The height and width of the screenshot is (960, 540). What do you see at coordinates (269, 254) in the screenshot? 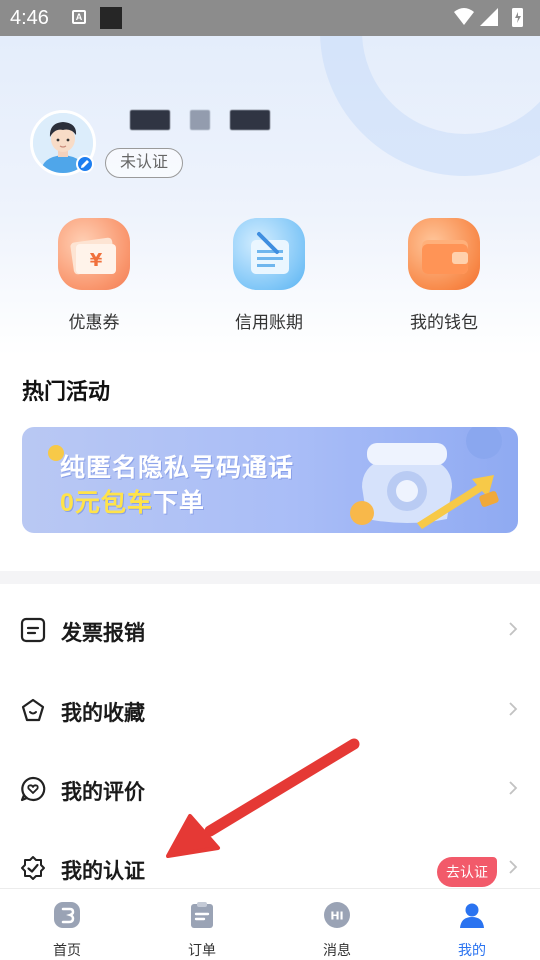
I see `credit-bill-icon` at bounding box center [269, 254].